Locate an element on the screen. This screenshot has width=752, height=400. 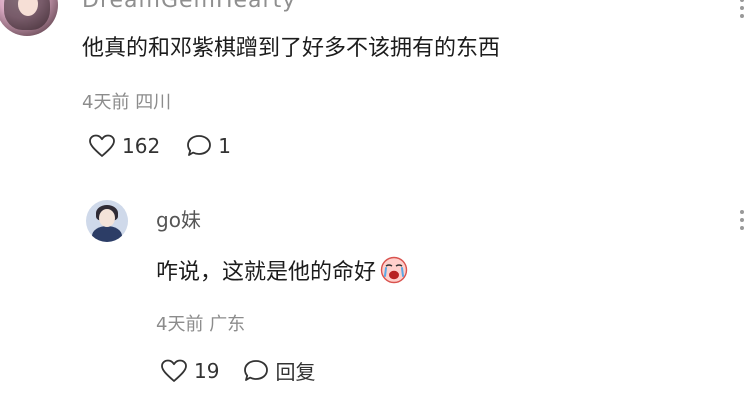
top-comment-actions: 162 1 is located at coordinates (172, 146).